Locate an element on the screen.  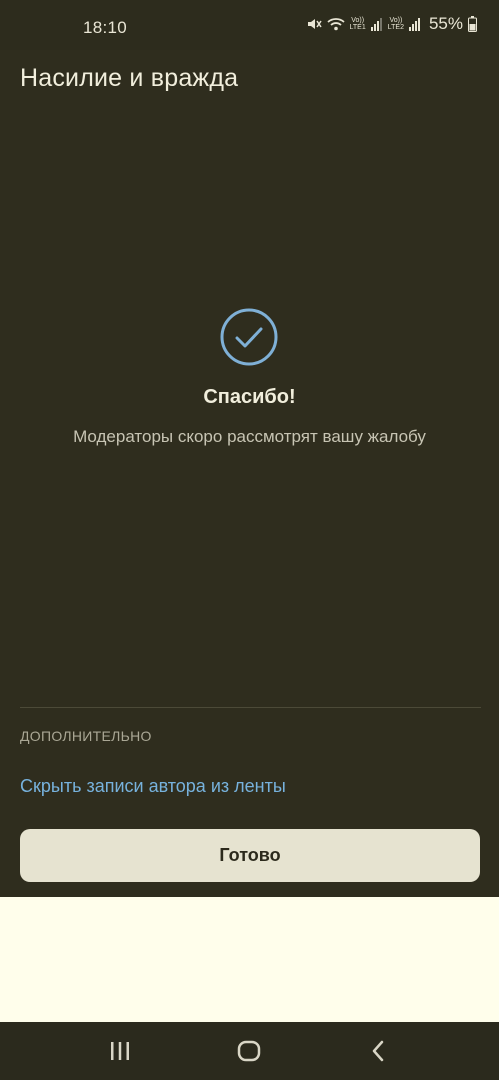
divider is located at coordinates (250, 707).